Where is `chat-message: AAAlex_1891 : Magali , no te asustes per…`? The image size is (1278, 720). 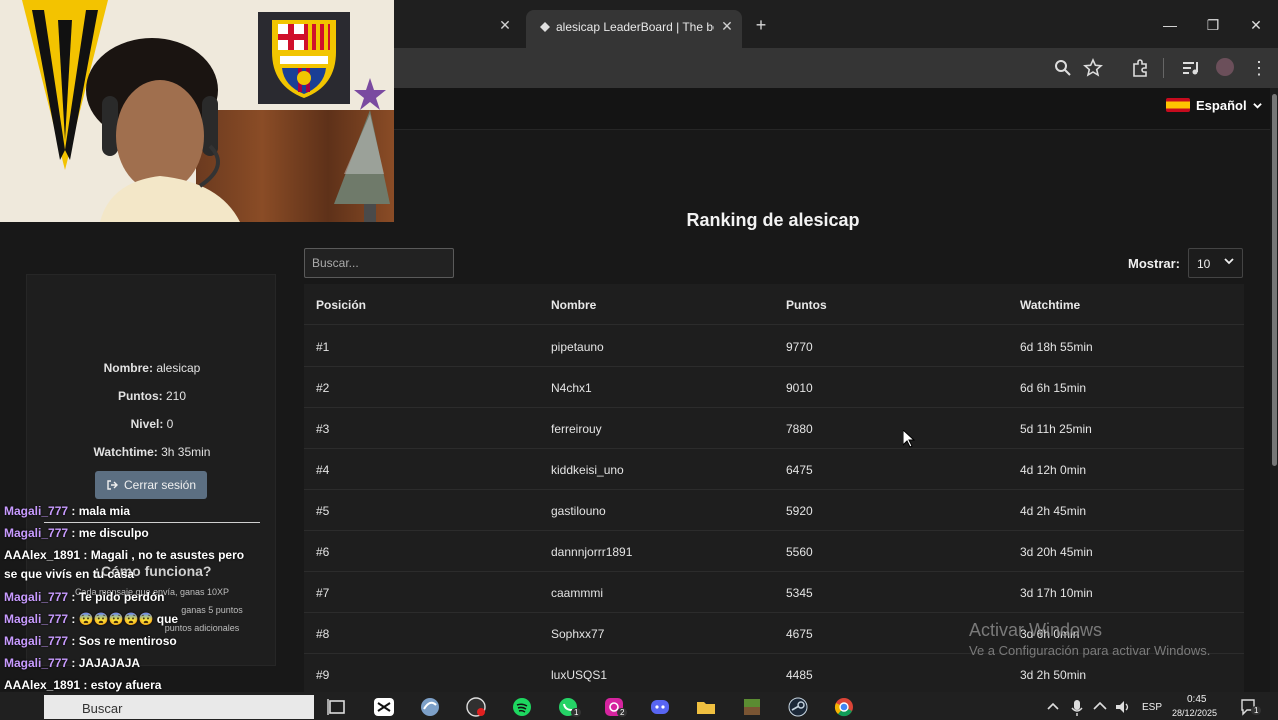 chat-message: AAAlex_1891 : Magali , no te asustes per… is located at coordinates (124, 555).